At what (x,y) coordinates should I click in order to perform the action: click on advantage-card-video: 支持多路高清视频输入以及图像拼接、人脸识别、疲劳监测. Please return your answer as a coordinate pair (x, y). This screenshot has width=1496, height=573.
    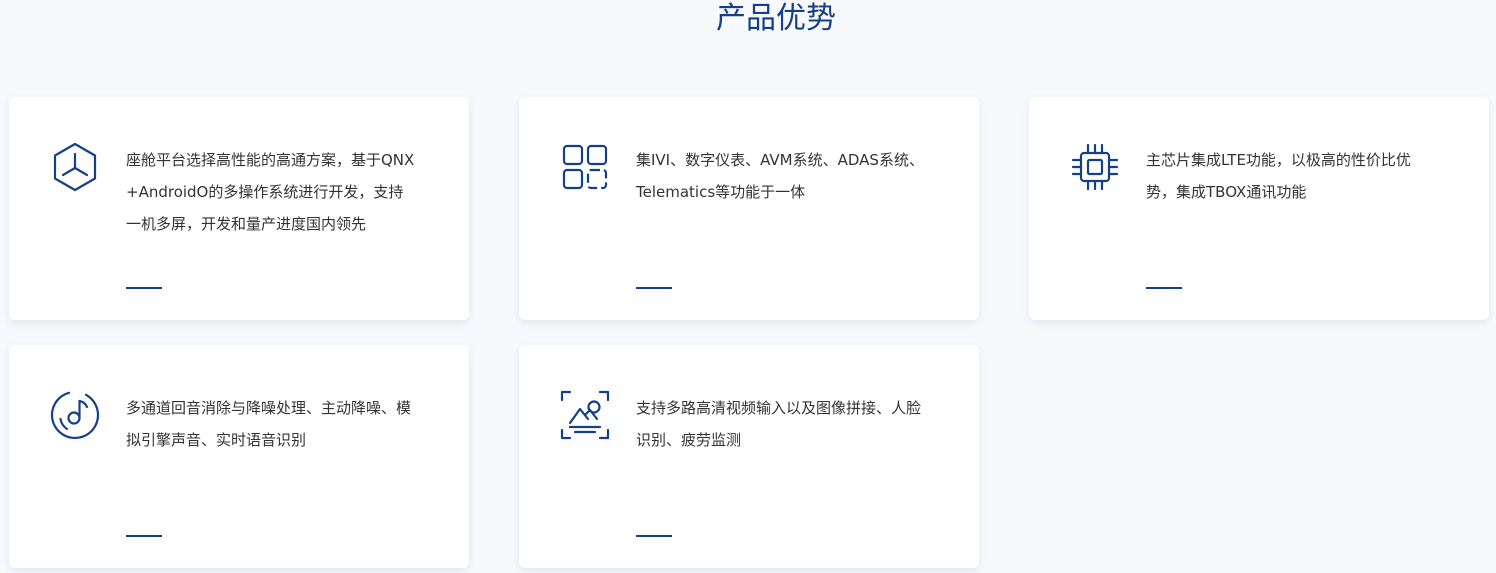
    Looking at the image, I should click on (749, 456).